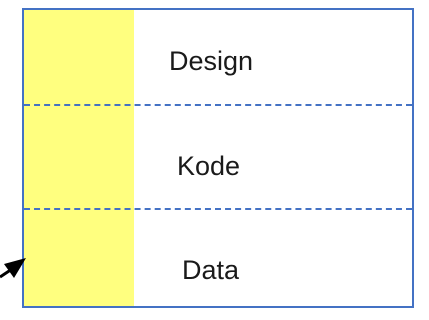  I want to click on section-label-data: Data, so click(211, 270).